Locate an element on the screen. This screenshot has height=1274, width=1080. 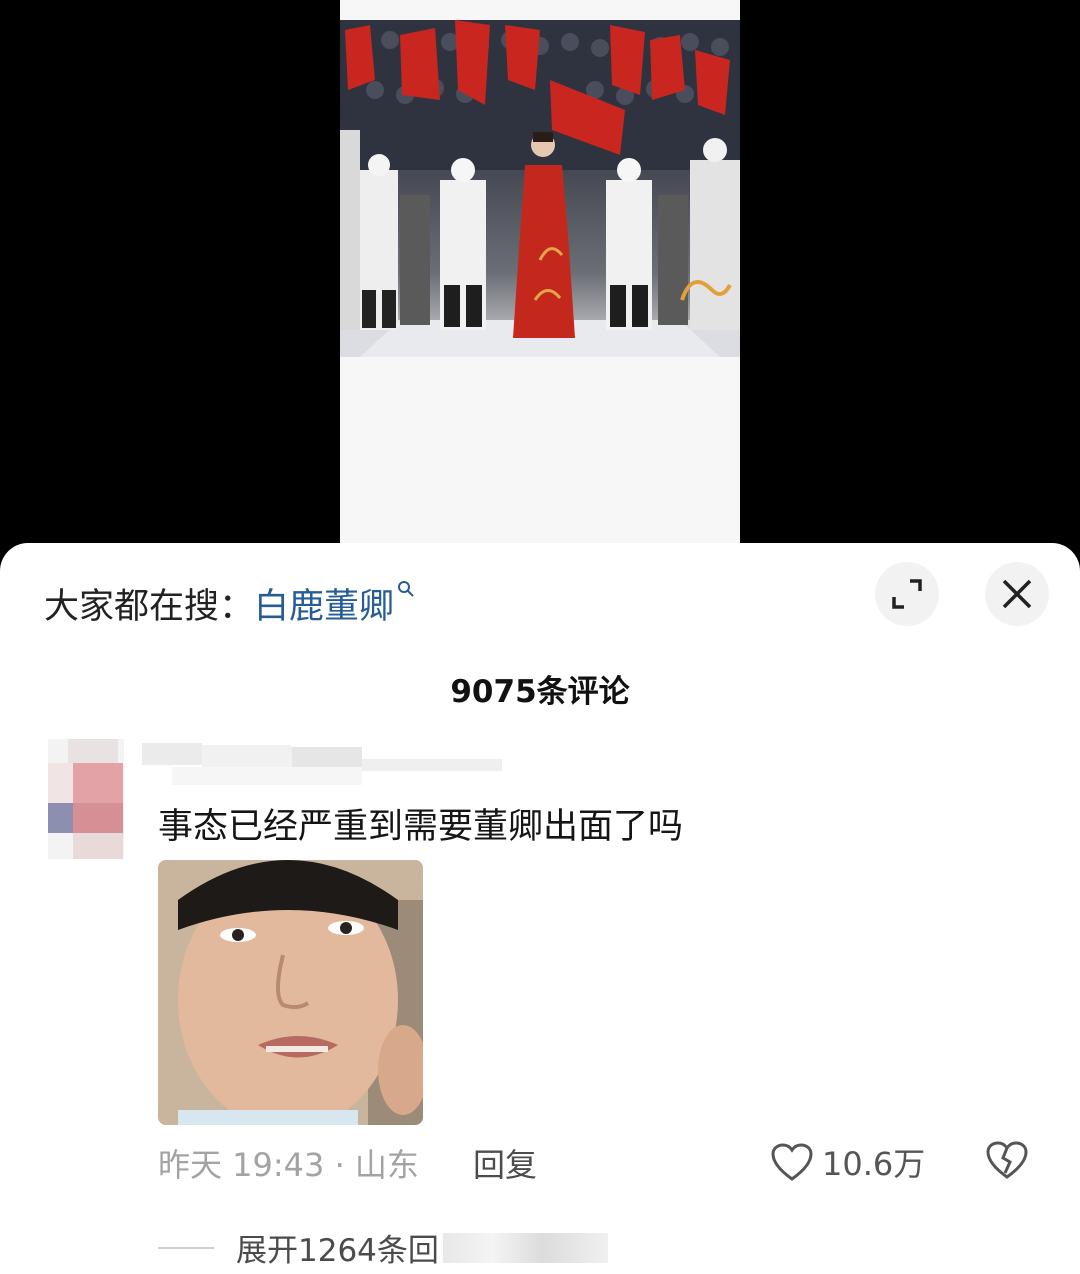
divider-line is located at coordinates (186, 1247).